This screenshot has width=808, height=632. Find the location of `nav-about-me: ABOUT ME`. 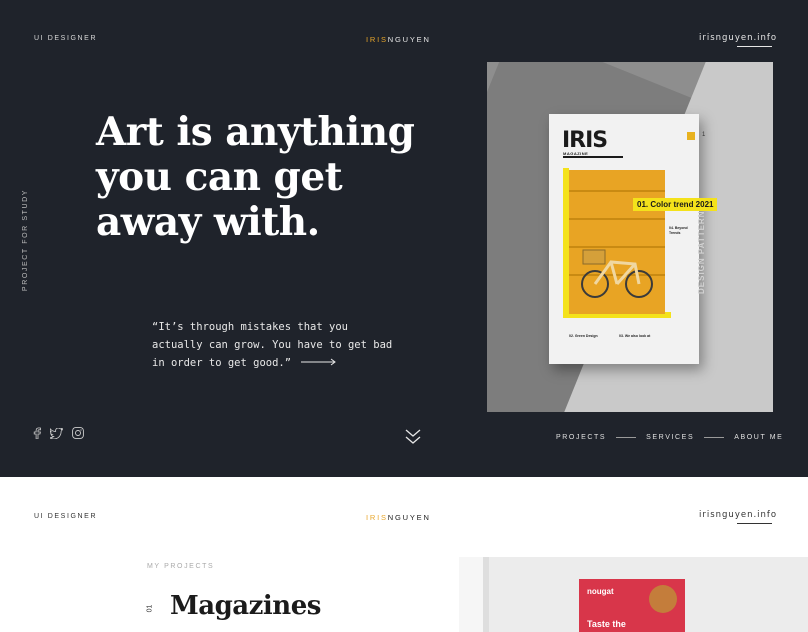

nav-about-me: ABOUT ME is located at coordinates (758, 437).